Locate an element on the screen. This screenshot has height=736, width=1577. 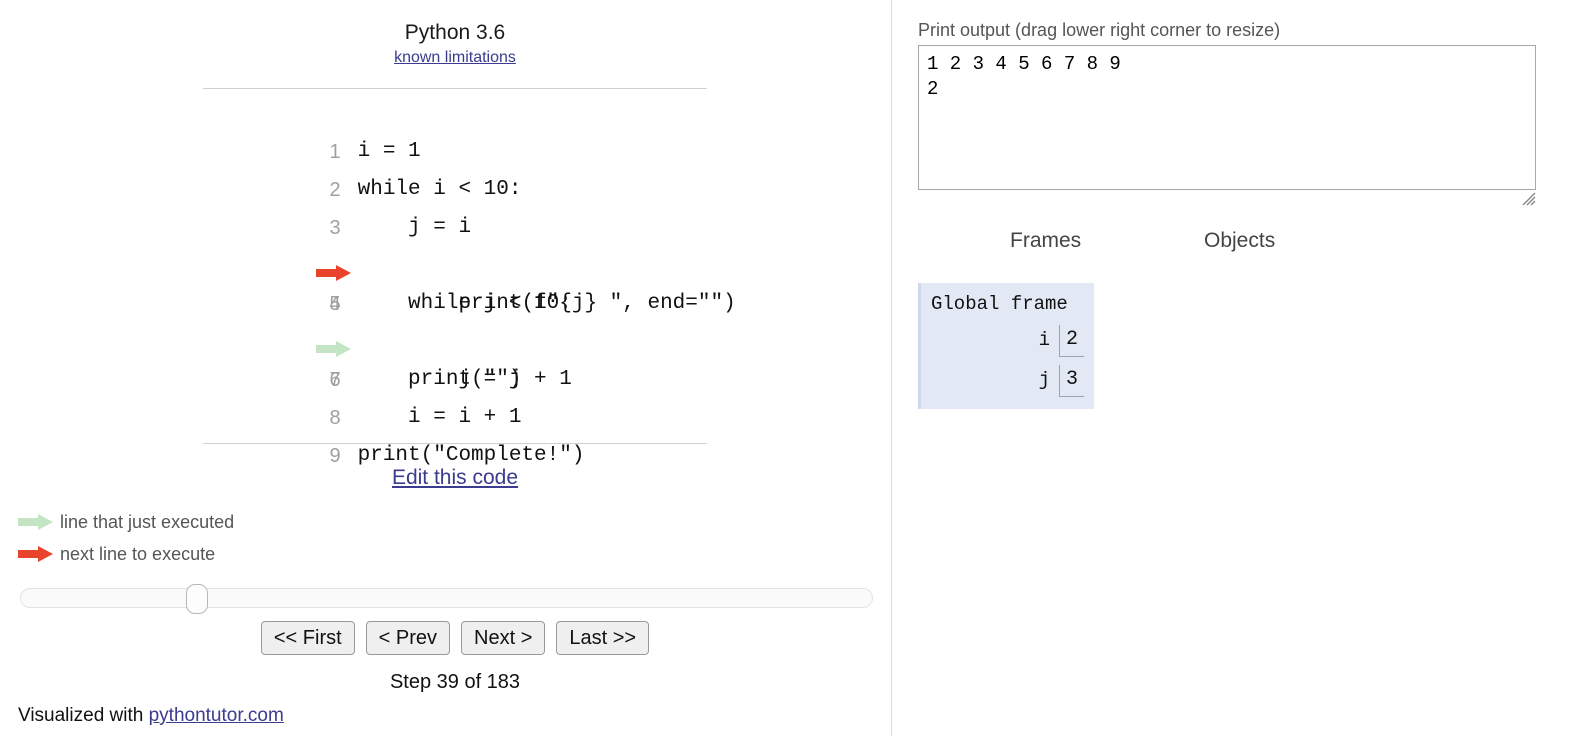
legend-row-just-executed: line that just executed is located at coordinates (126, 522).